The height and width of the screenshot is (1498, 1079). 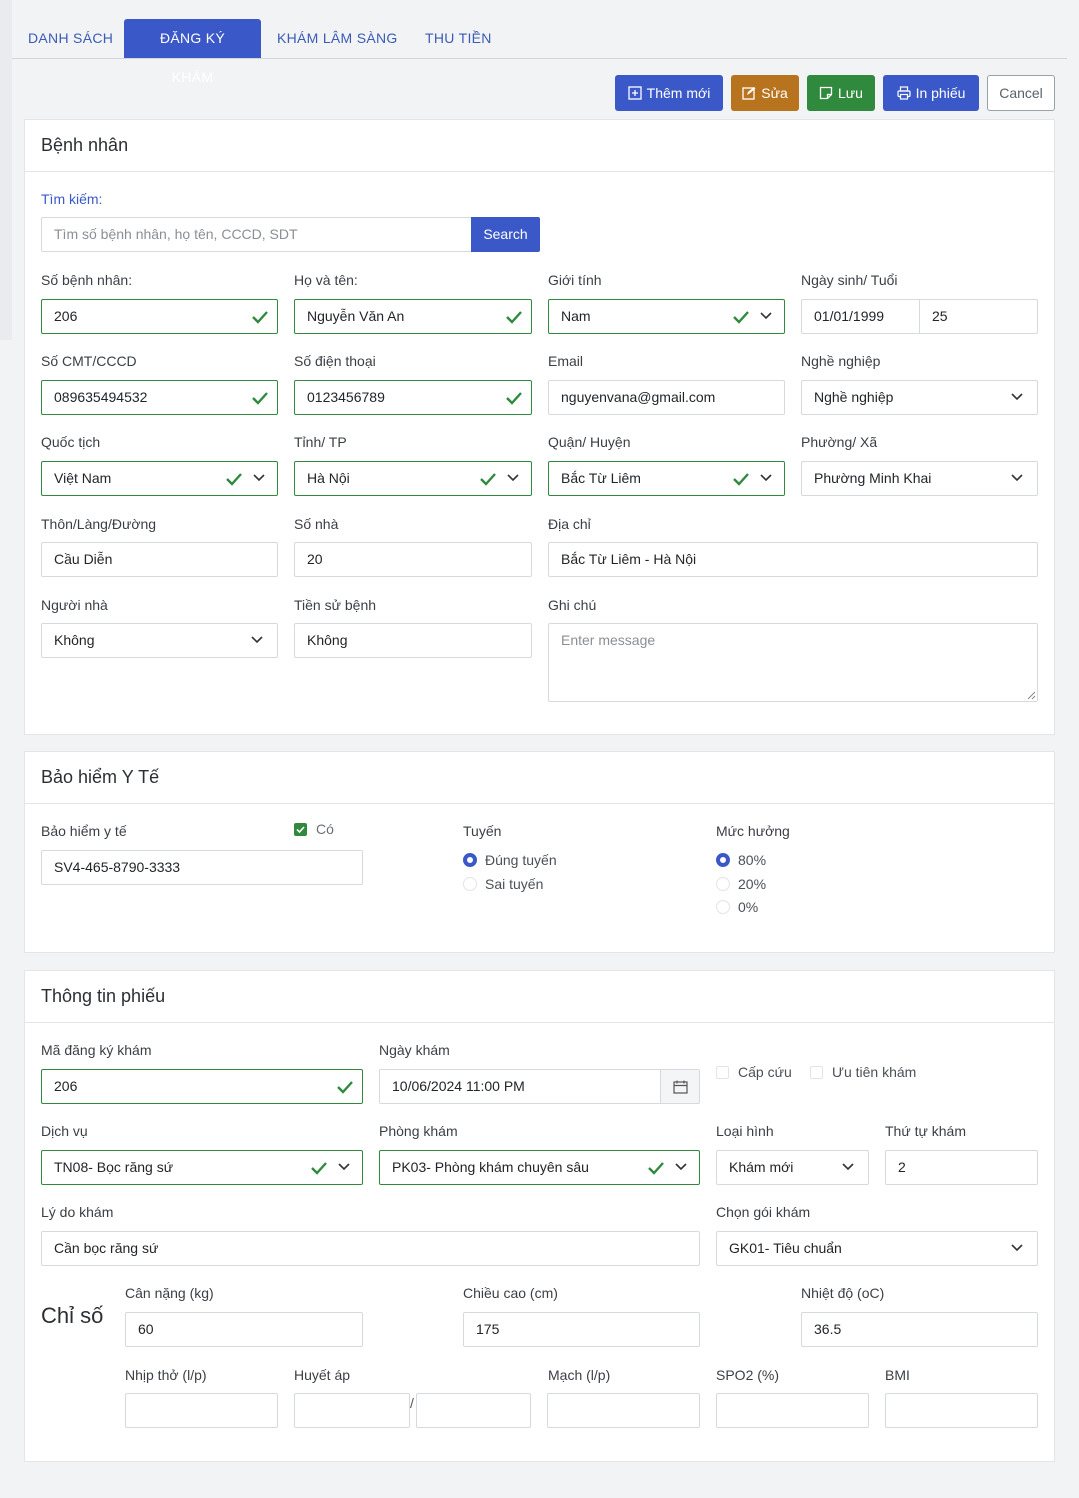 I want to click on vitals-title: Chỉ số, so click(x=72, y=1315).